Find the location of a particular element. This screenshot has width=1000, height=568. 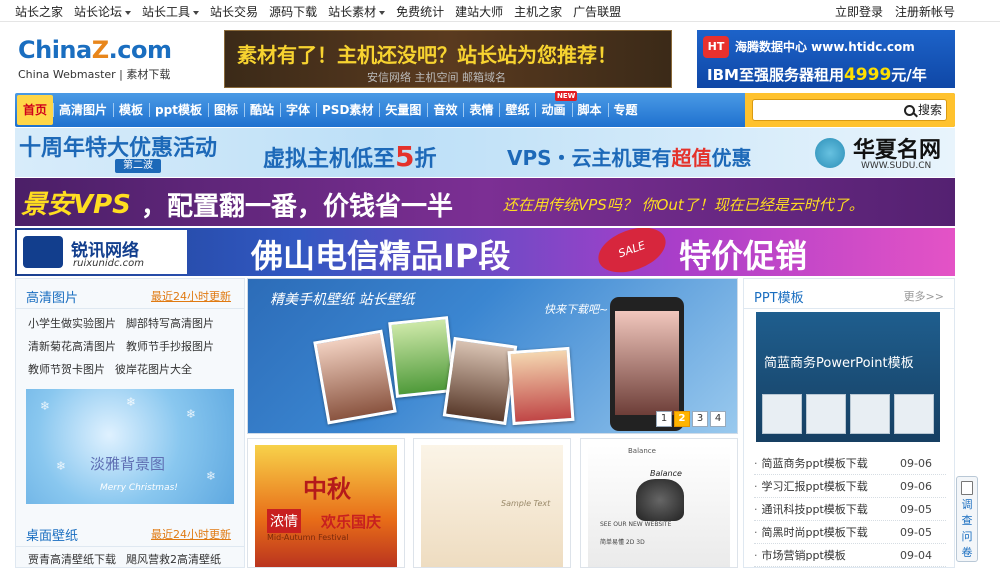

wallpaper-link: 贾青高清壁纸下载 is located at coordinates (72, 558).